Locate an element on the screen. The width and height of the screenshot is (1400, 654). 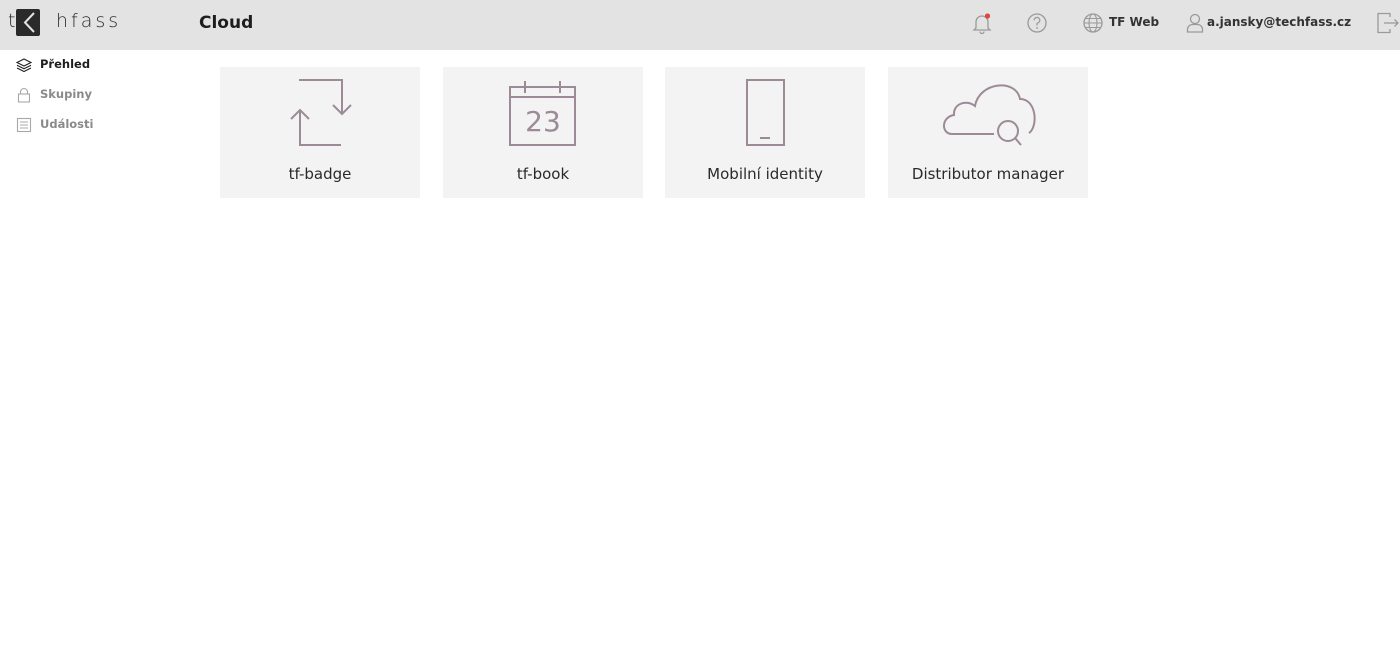
sidebar-item-udalosti: Události is located at coordinates (101, 125).